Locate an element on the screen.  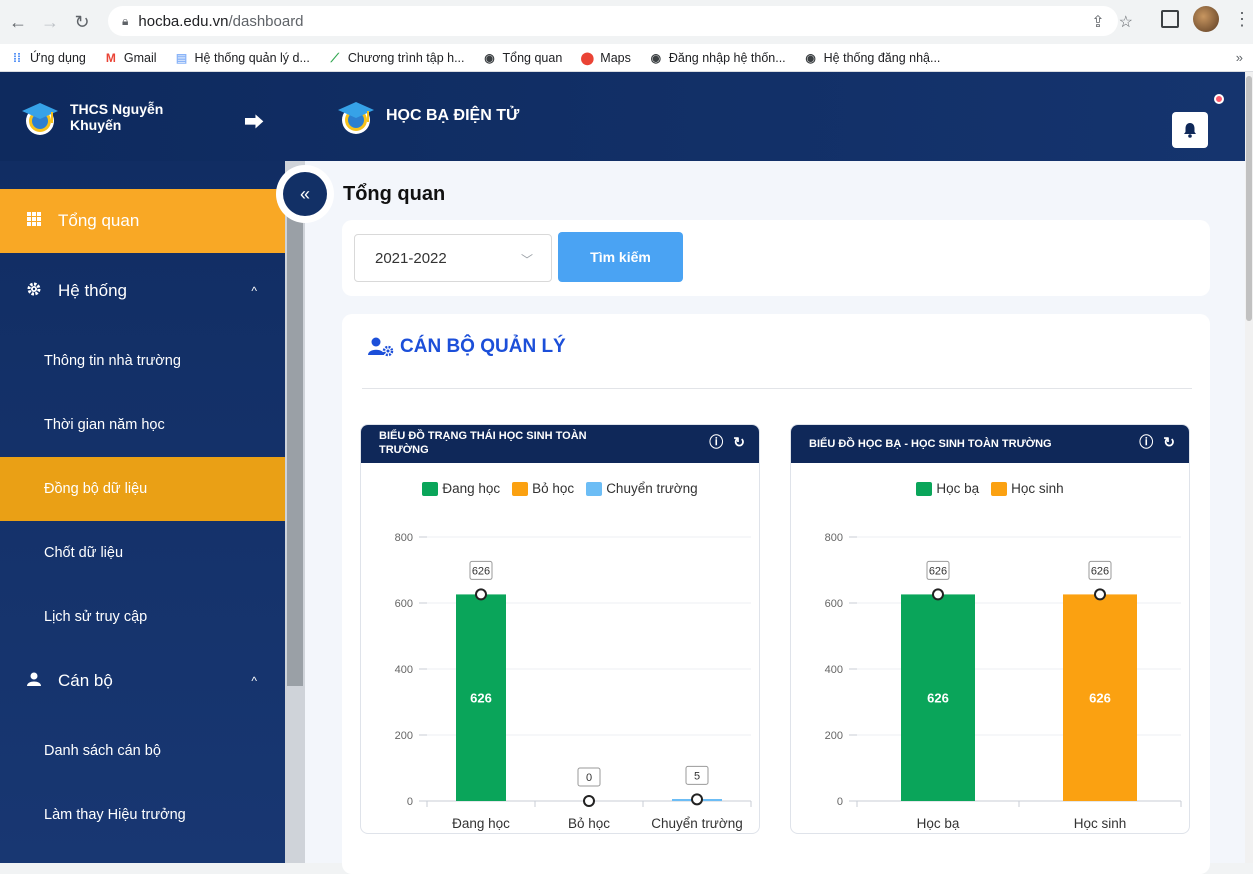
legend-item: Bỏ học is located at coordinates (543, 488).